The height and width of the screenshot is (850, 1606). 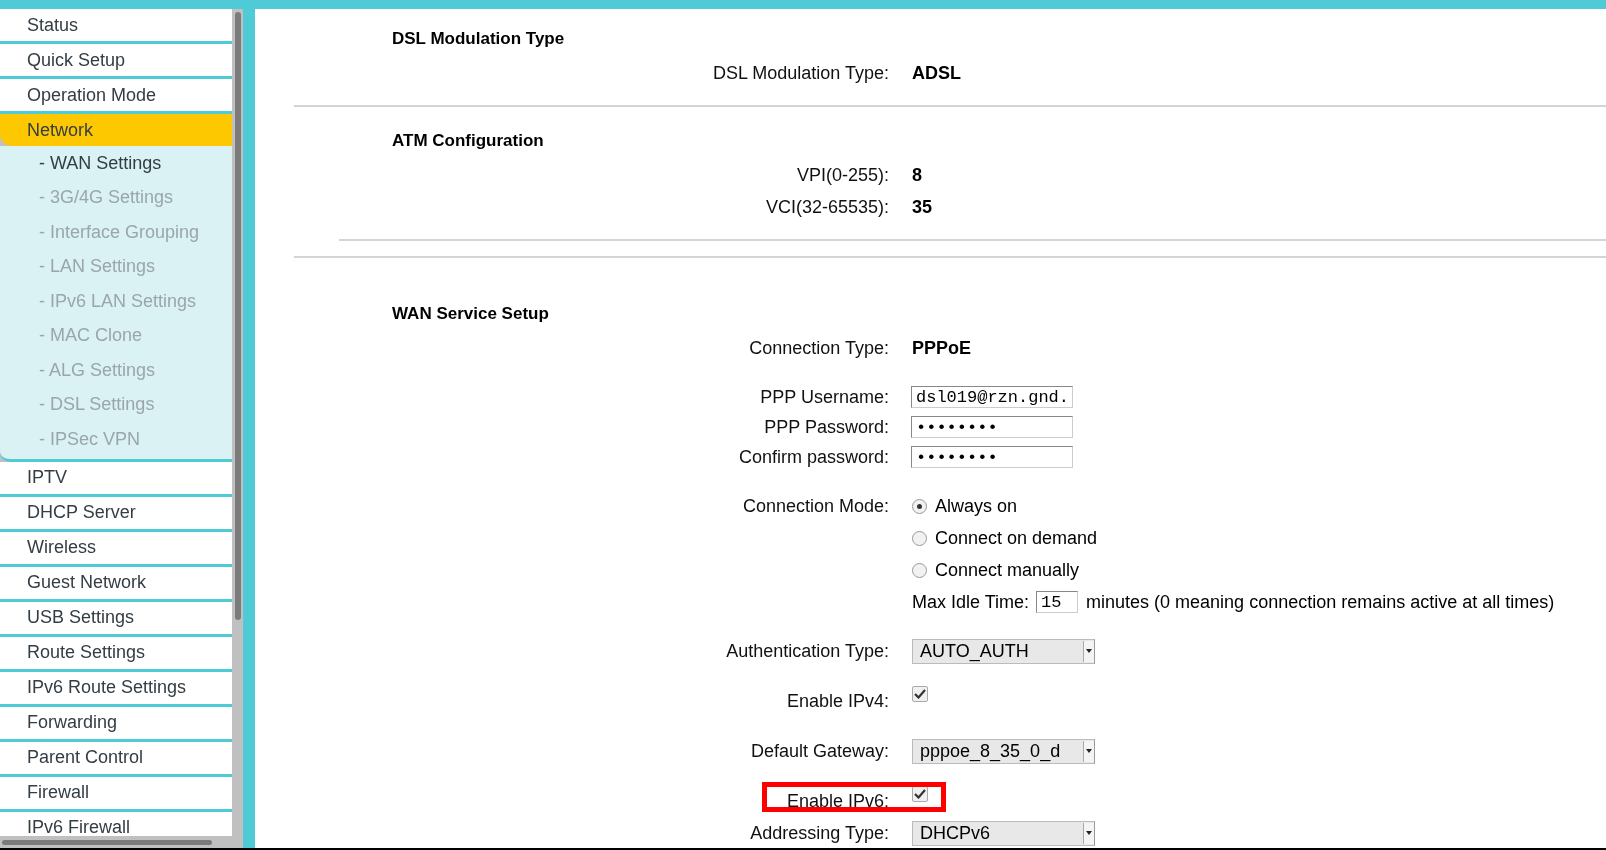 What do you see at coordinates (976, 506) in the screenshot?
I see `radio-label: Always on` at bounding box center [976, 506].